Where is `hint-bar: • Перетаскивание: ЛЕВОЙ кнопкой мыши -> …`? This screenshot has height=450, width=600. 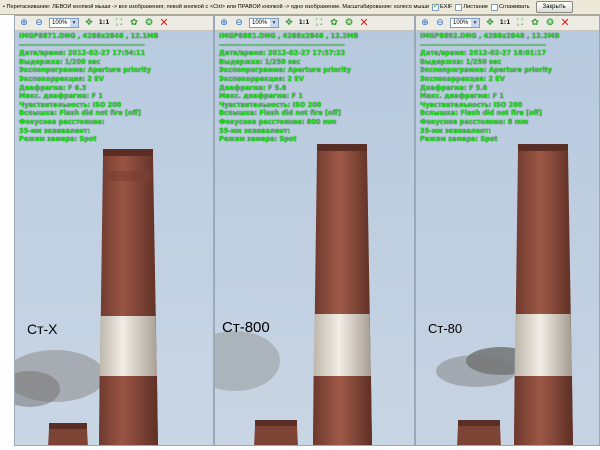
hint-bar: • Перетаскивание: ЛЕВОЙ кнопкой мыши -> … is located at coordinates (300, 7).